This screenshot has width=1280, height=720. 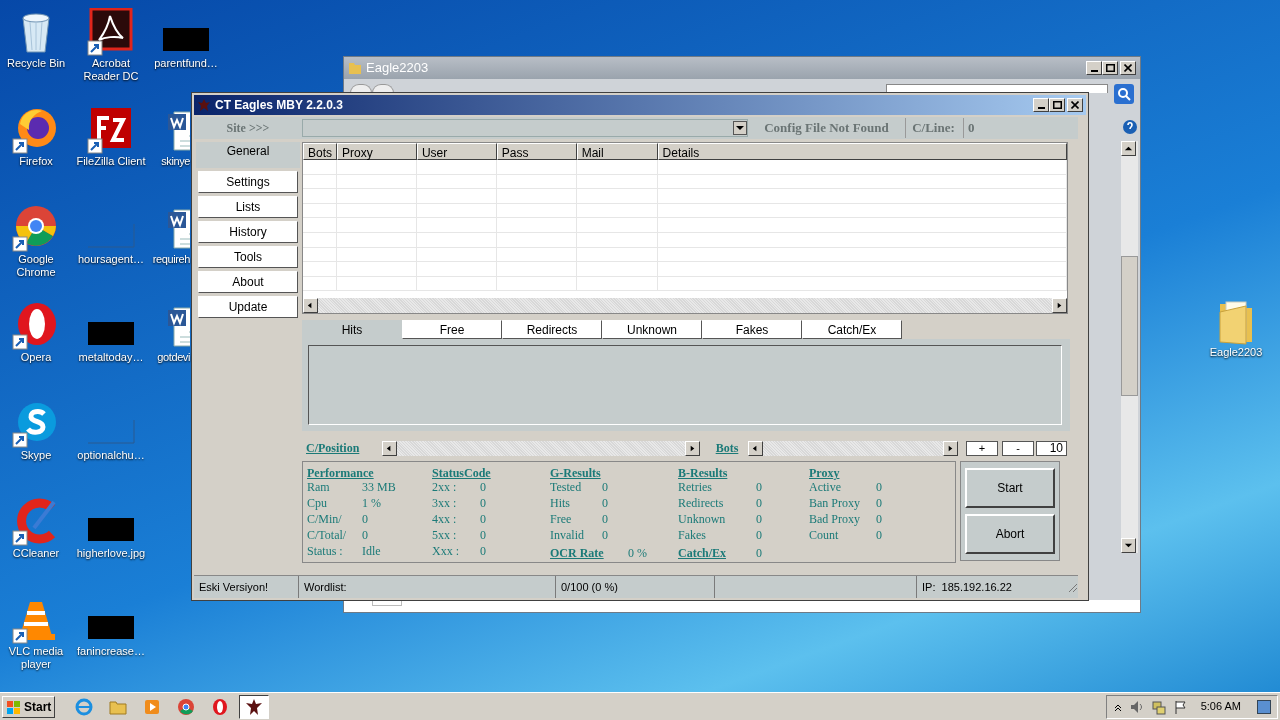 I want to click on icon-label: higherlove.jpg, so click(x=111, y=553).